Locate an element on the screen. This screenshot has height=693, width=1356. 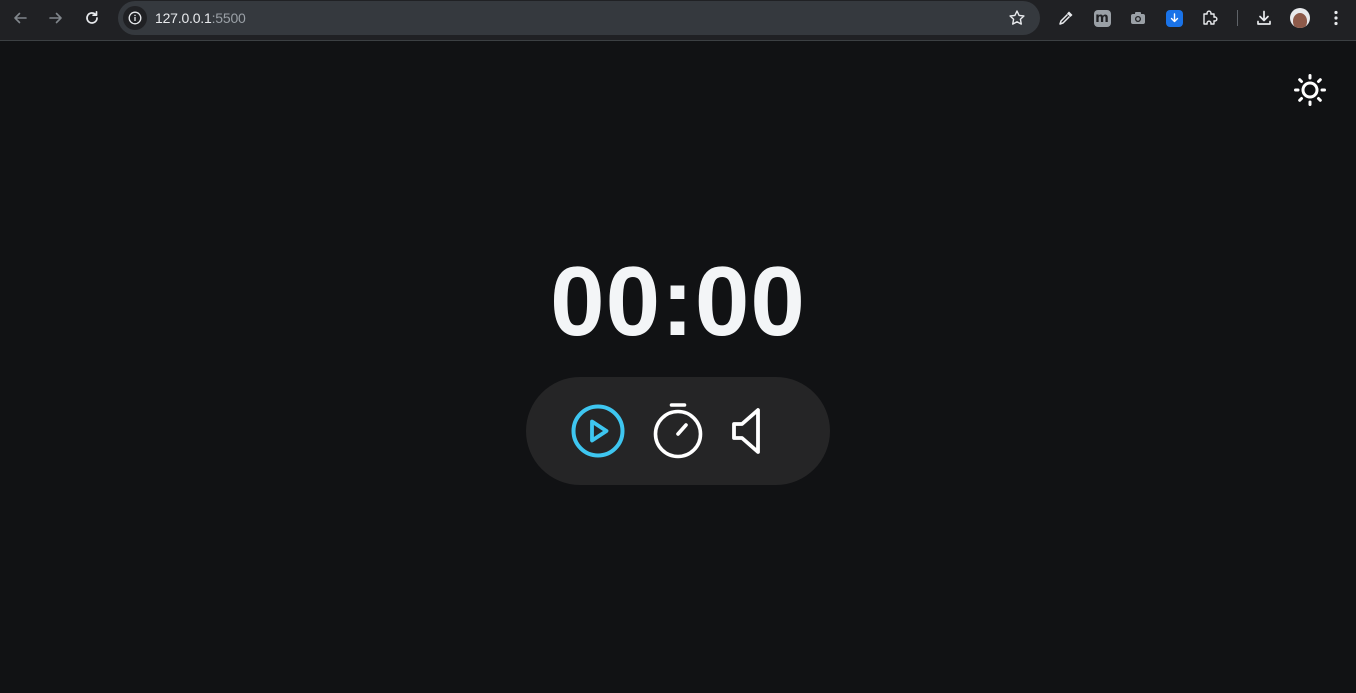
forward-arrow-icon is located at coordinates (55, 18).